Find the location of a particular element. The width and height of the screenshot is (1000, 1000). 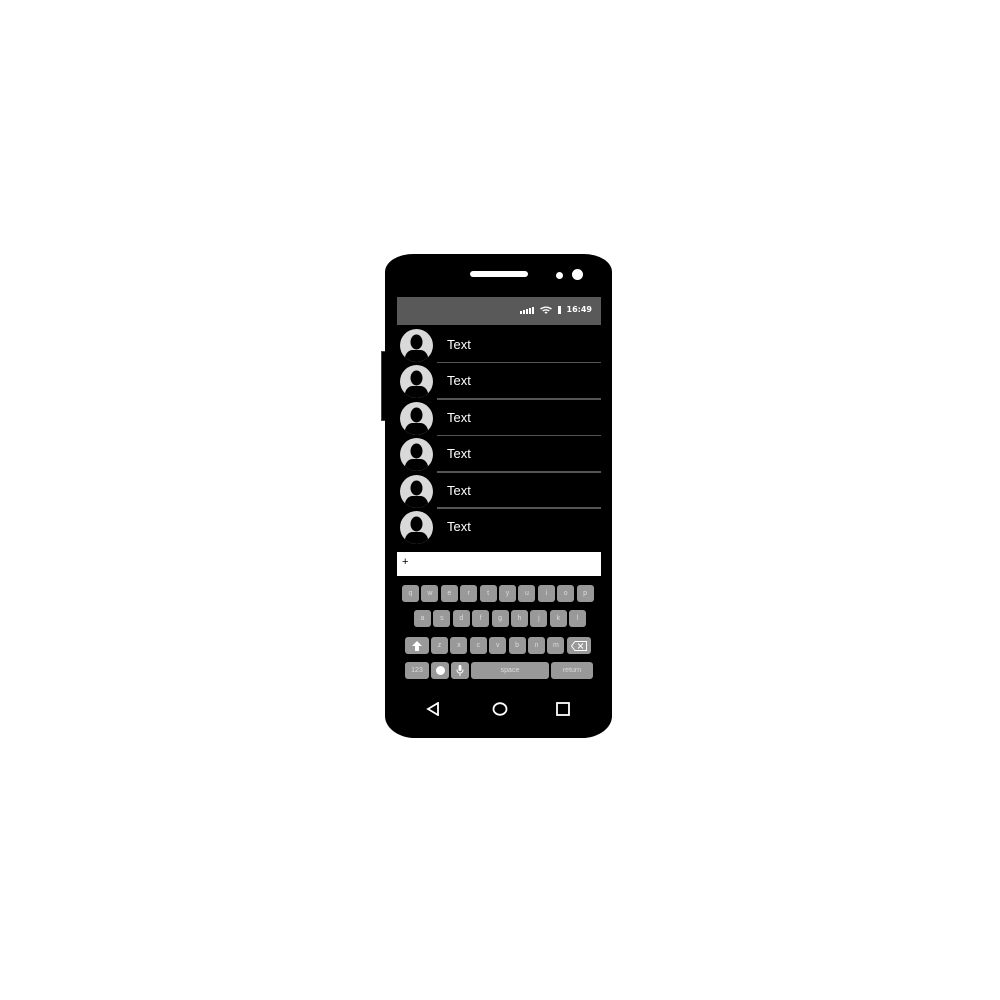

home-icon is located at coordinates (500, 709).